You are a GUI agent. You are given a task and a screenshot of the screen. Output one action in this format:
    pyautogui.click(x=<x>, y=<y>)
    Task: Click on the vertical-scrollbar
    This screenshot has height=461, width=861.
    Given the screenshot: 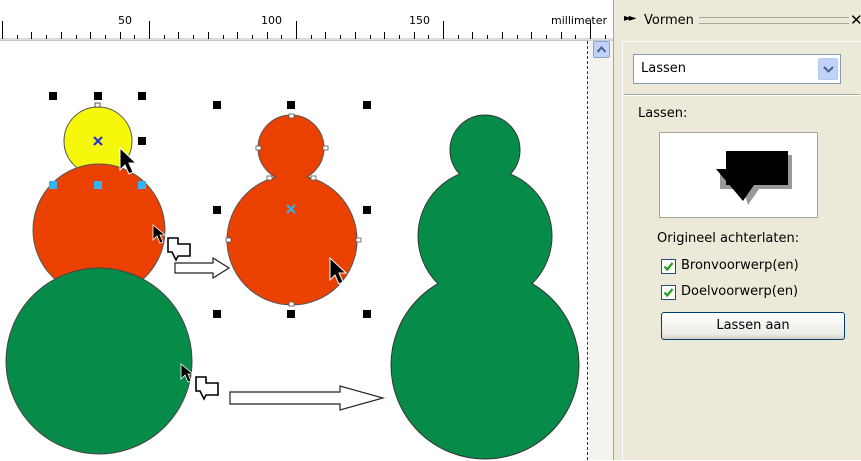 What is the action you would take?
    pyautogui.click(x=601, y=250)
    